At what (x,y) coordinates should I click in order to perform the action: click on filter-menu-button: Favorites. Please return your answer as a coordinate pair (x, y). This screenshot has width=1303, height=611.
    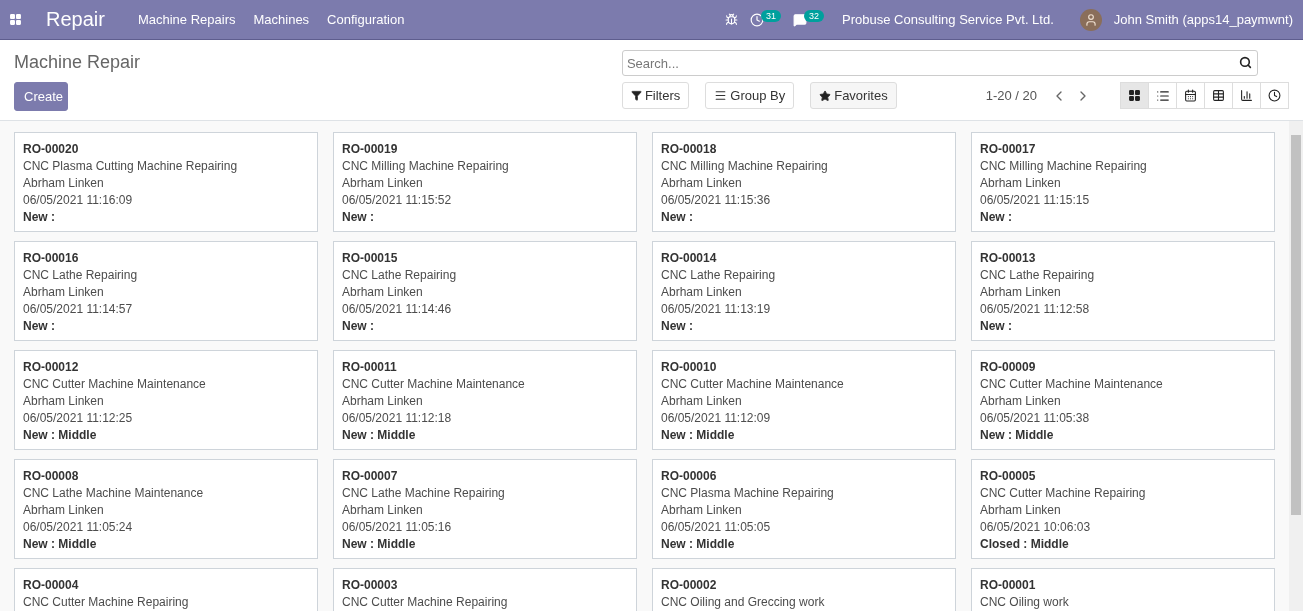
    Looking at the image, I should click on (853, 95).